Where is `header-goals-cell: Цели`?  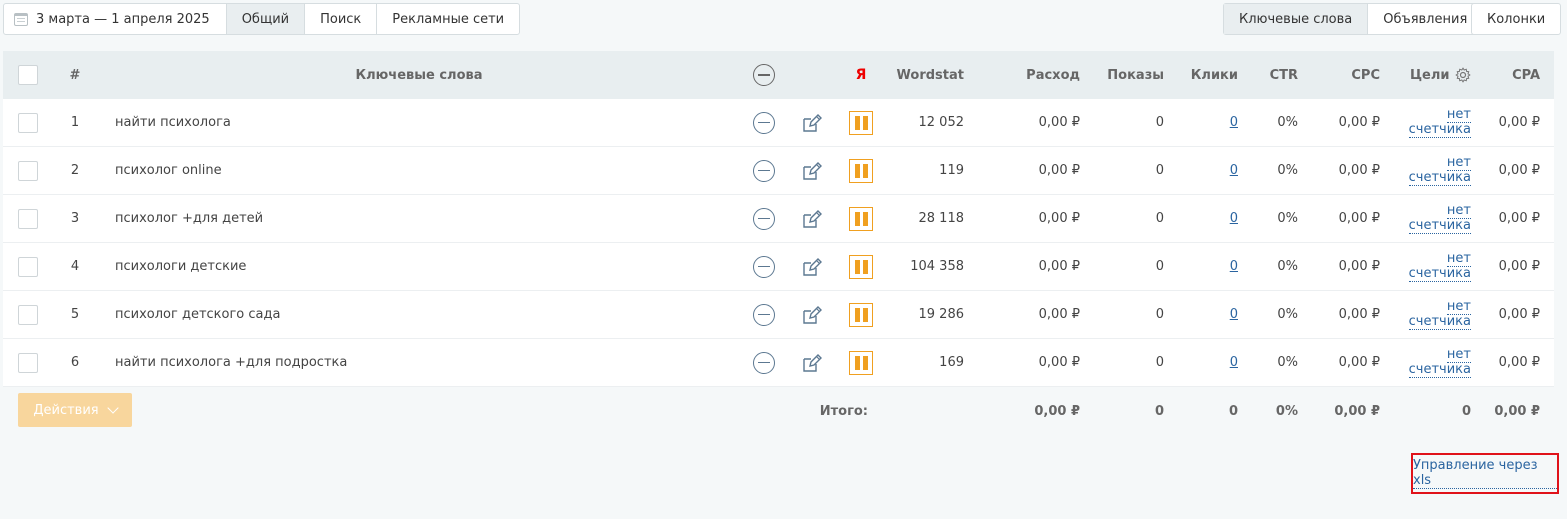 header-goals-cell: Цели is located at coordinates (1447, 75).